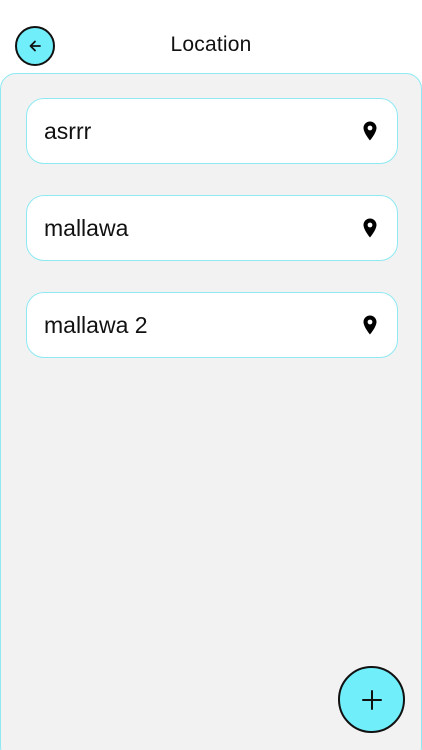 Image resolution: width=422 pixels, height=750 pixels. I want to click on plus-icon, so click(372, 700).